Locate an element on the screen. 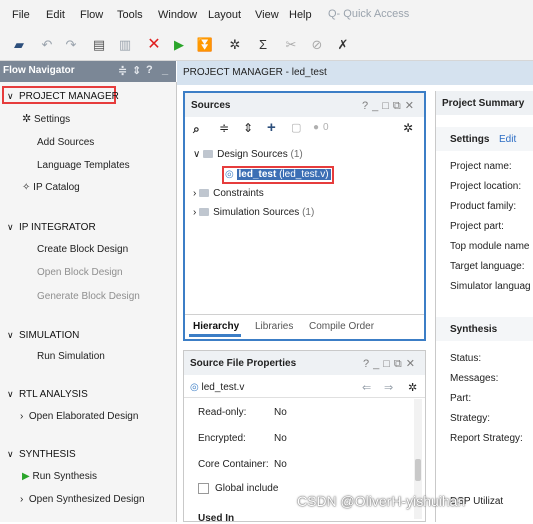 The height and width of the screenshot is (524, 533). nav-label: IP Catalog is located at coordinates (56, 187).